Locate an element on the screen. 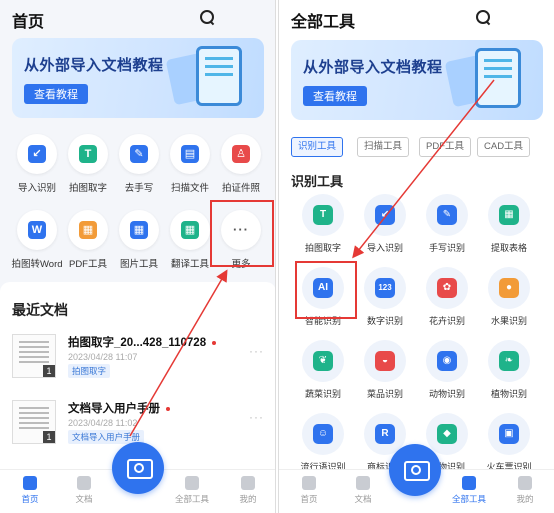  translate-icon: ▦ is located at coordinates (190, 230).